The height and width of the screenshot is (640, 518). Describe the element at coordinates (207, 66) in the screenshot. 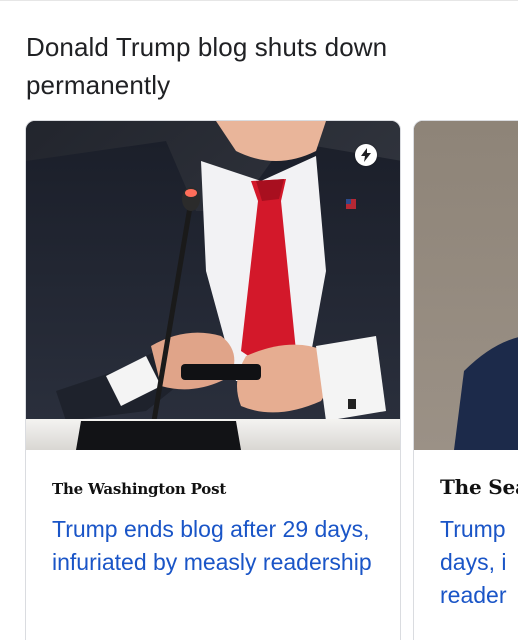

I see `topic-headline: Donald Trump blog shuts down permanently` at that location.